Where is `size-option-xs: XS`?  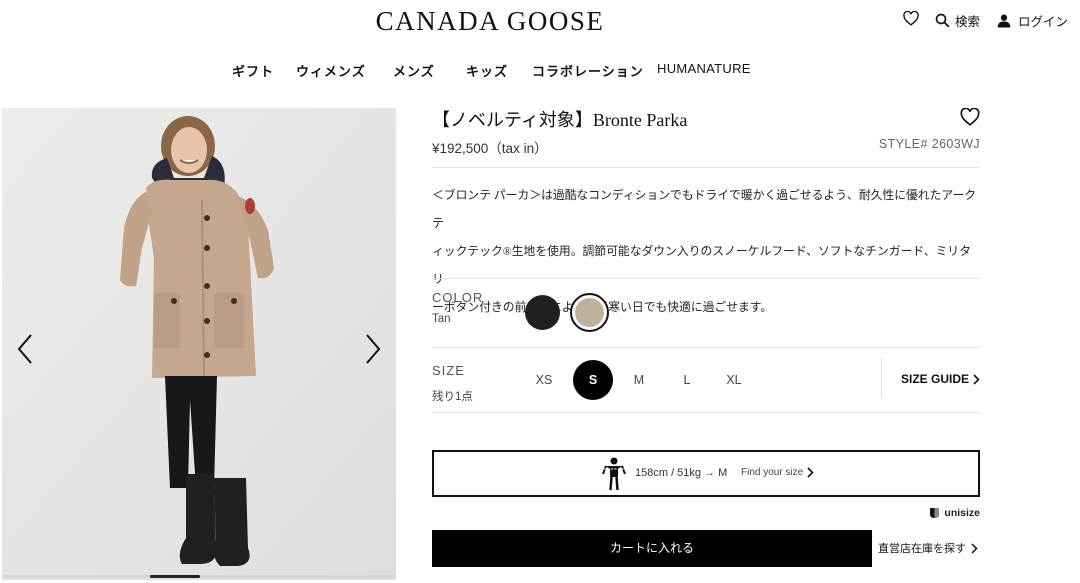
size-option-xs: XS is located at coordinates (544, 380).